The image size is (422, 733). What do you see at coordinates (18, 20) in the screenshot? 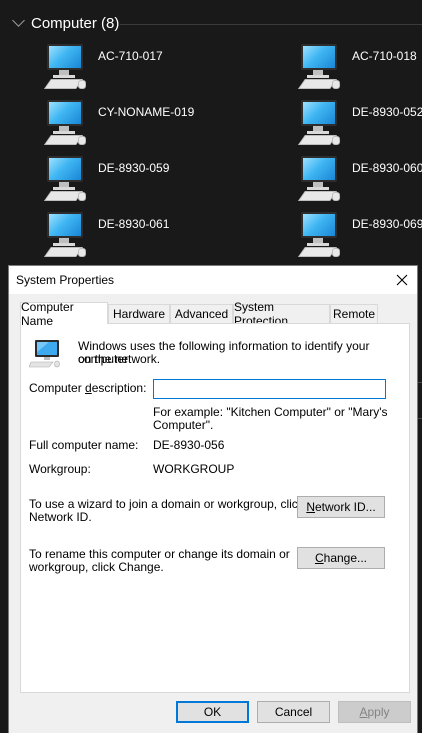
I see `chevron-down-icon` at bounding box center [18, 20].